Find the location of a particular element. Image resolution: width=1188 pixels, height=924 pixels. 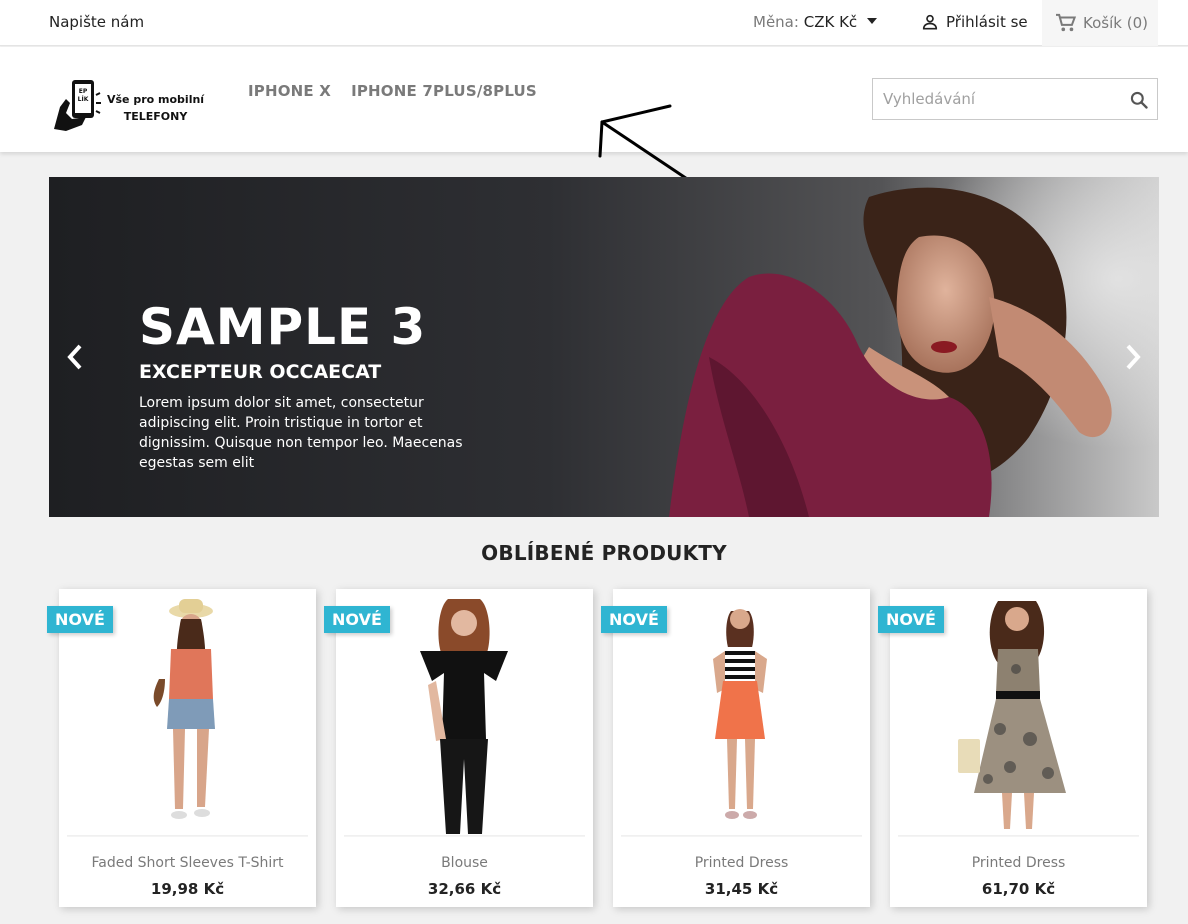

product-price: 61,70 Kč is located at coordinates (1018, 889).